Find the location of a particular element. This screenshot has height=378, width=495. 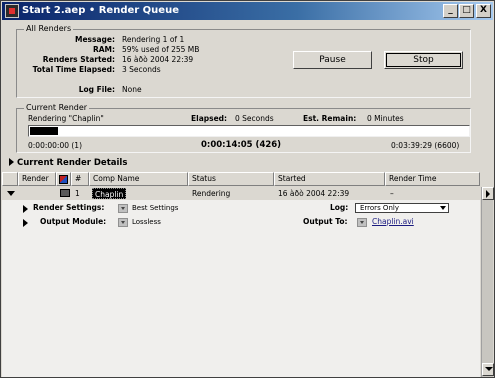

render-settings-expand-icon is located at coordinates (27, 209).